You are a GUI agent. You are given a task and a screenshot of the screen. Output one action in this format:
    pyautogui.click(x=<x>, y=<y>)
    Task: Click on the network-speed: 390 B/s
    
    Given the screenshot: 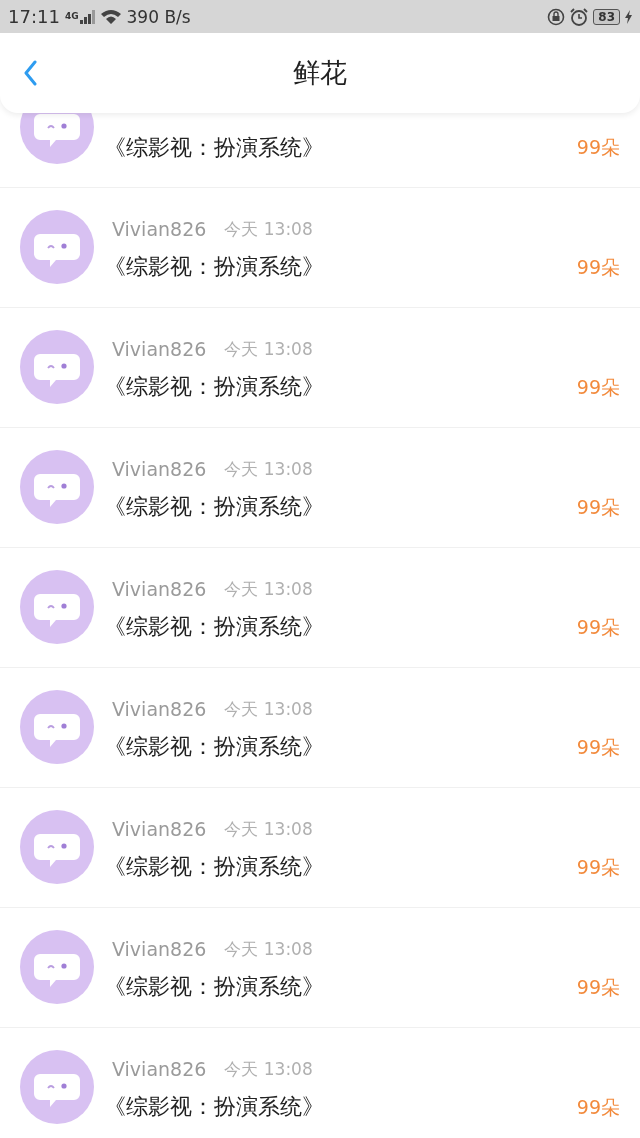 What is the action you would take?
    pyautogui.click(x=158, y=16)
    